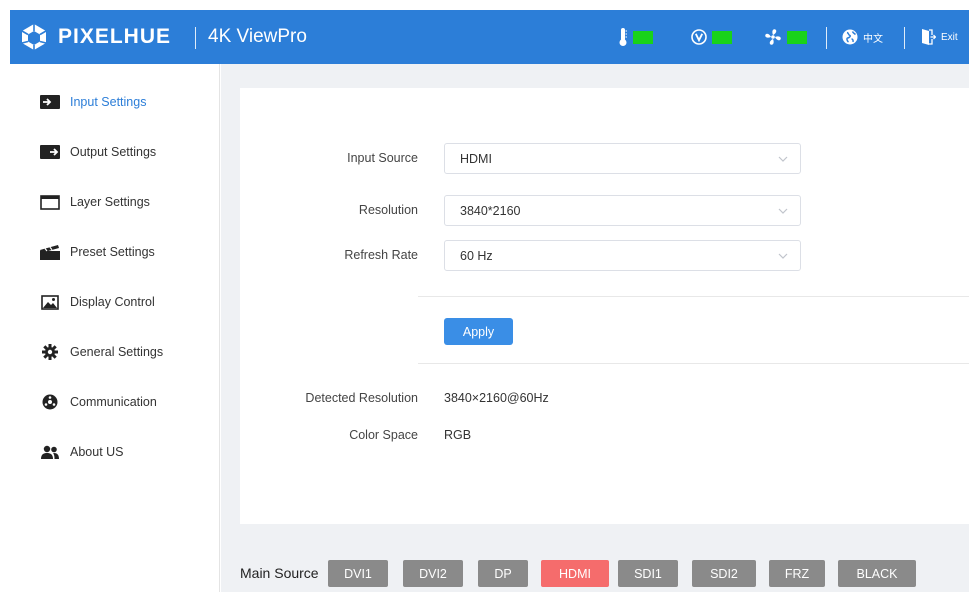 The height and width of the screenshot is (592, 969). Describe the element at coordinates (117, 352) in the screenshot. I see `sidebar-item-label: General Settings` at that location.